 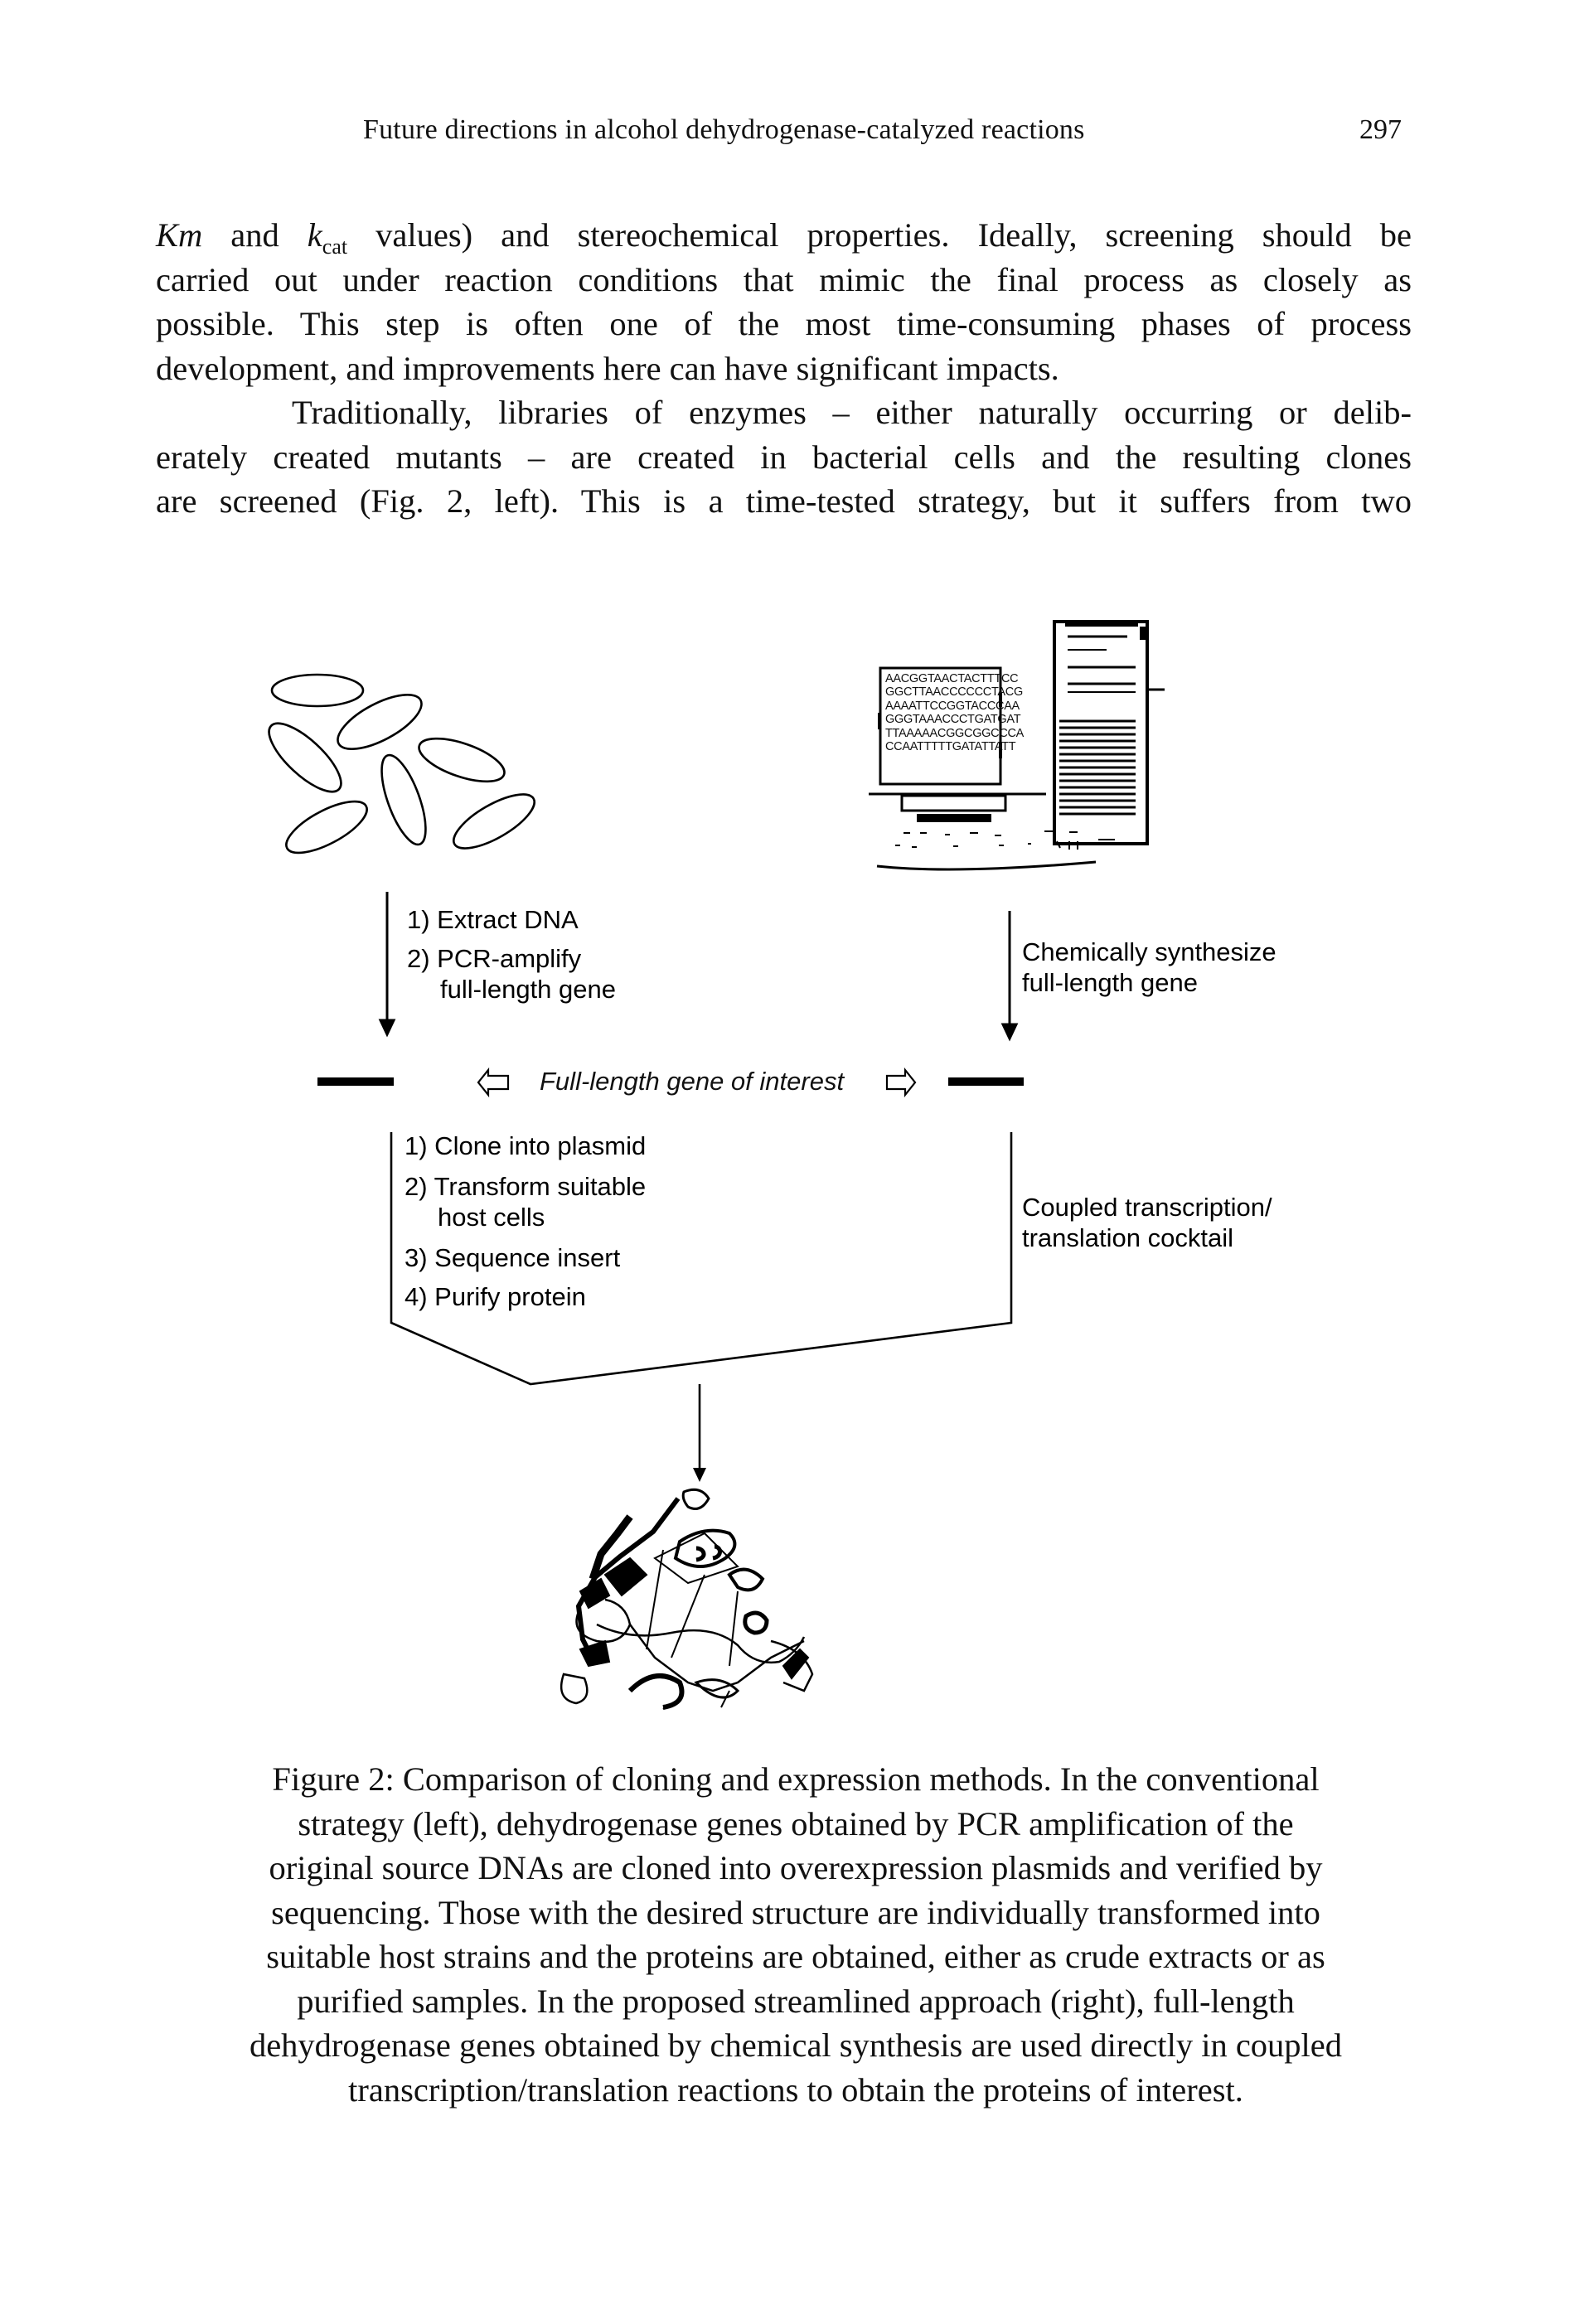 What do you see at coordinates (526, 1145) in the screenshot?
I see `step-label: 1) Clone into plasmid` at bounding box center [526, 1145].